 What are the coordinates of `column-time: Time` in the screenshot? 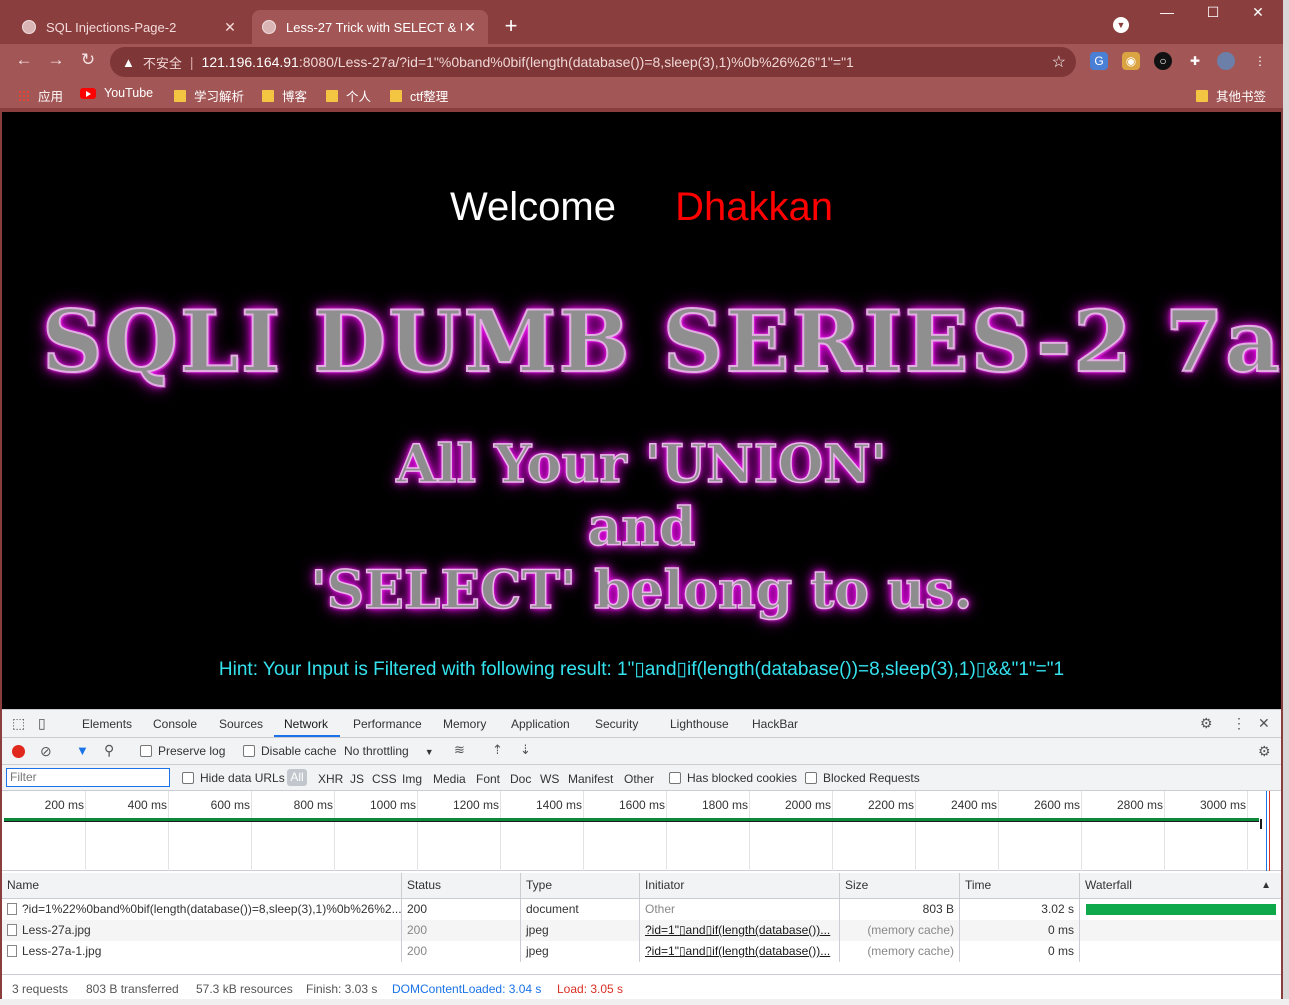 It's located at (1020, 885).